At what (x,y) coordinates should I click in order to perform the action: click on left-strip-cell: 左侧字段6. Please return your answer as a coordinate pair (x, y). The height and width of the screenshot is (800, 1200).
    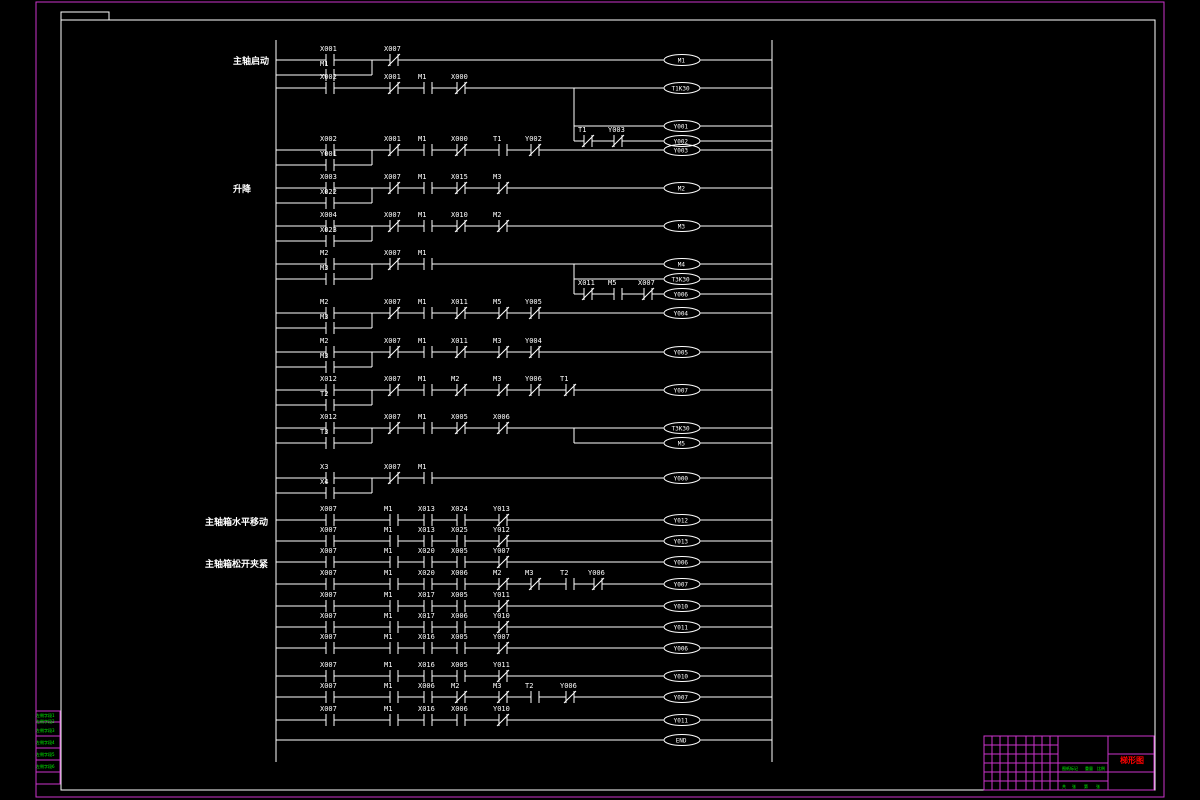
    Looking at the image, I should click on (45, 766).